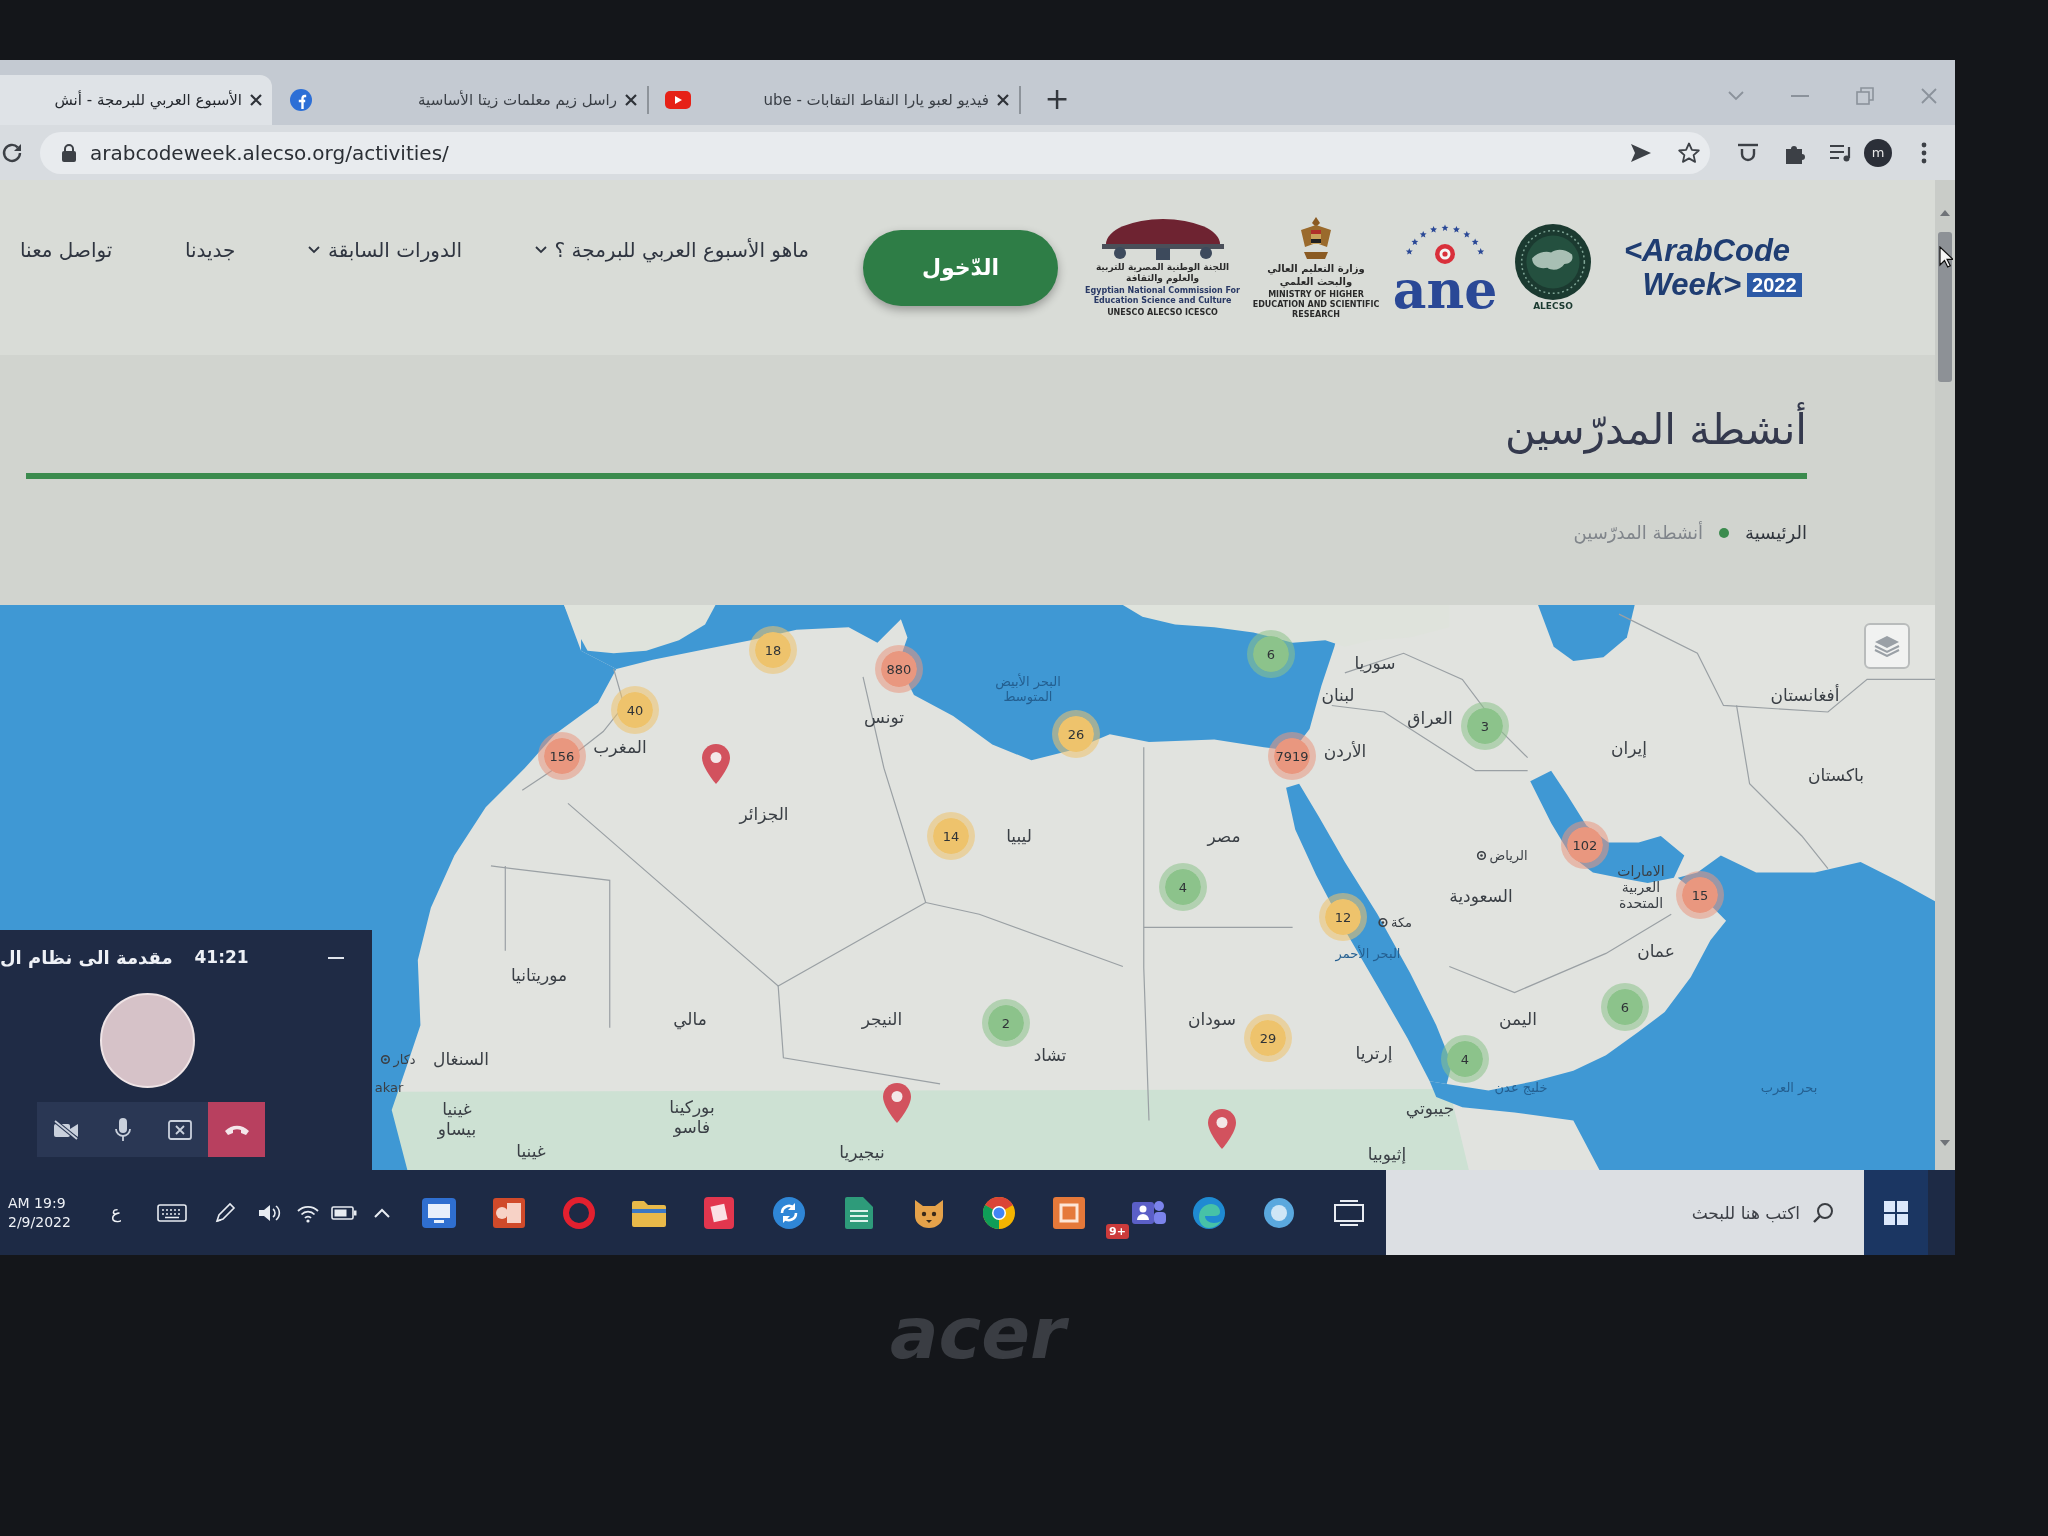 Image resolution: width=2048 pixels, height=1536 pixels. I want to click on swirl-icon, so click(1209, 1212).